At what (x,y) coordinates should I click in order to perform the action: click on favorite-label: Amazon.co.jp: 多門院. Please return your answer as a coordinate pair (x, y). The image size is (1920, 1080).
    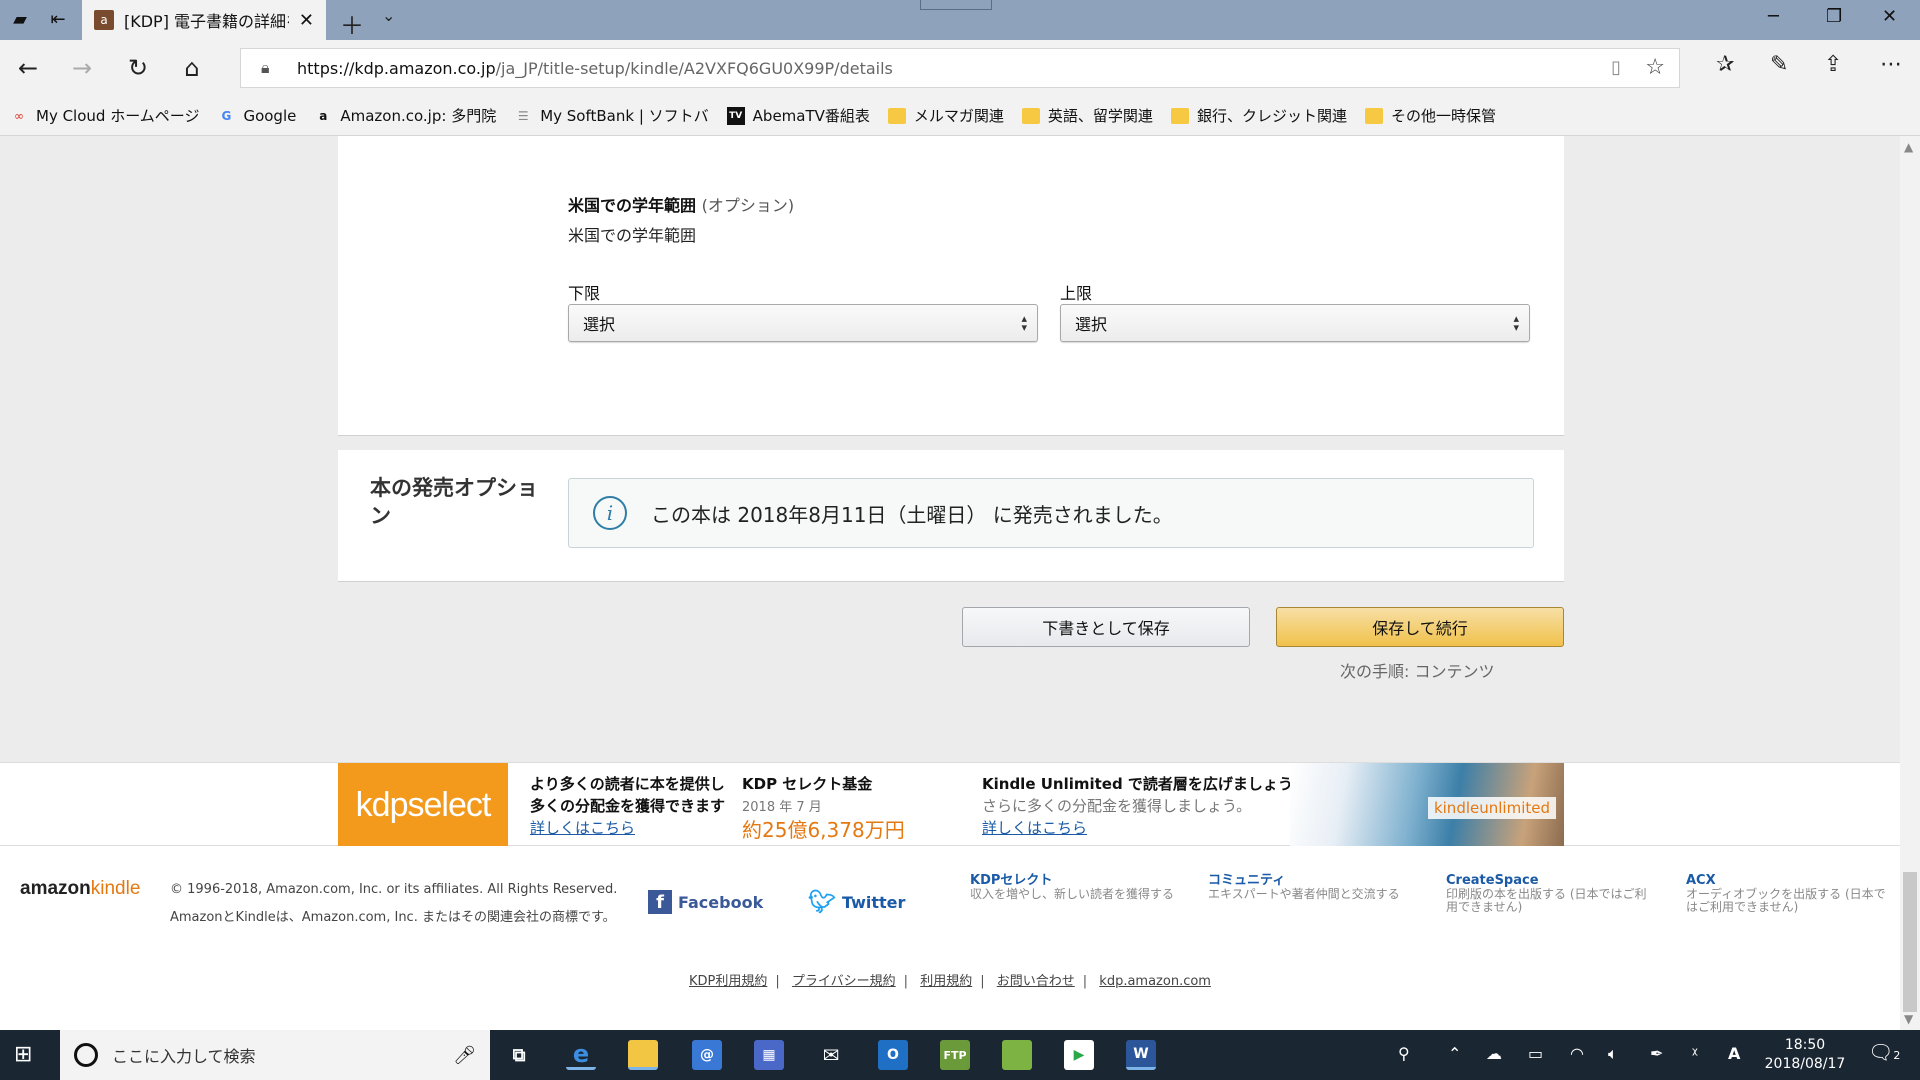
    Looking at the image, I should click on (418, 116).